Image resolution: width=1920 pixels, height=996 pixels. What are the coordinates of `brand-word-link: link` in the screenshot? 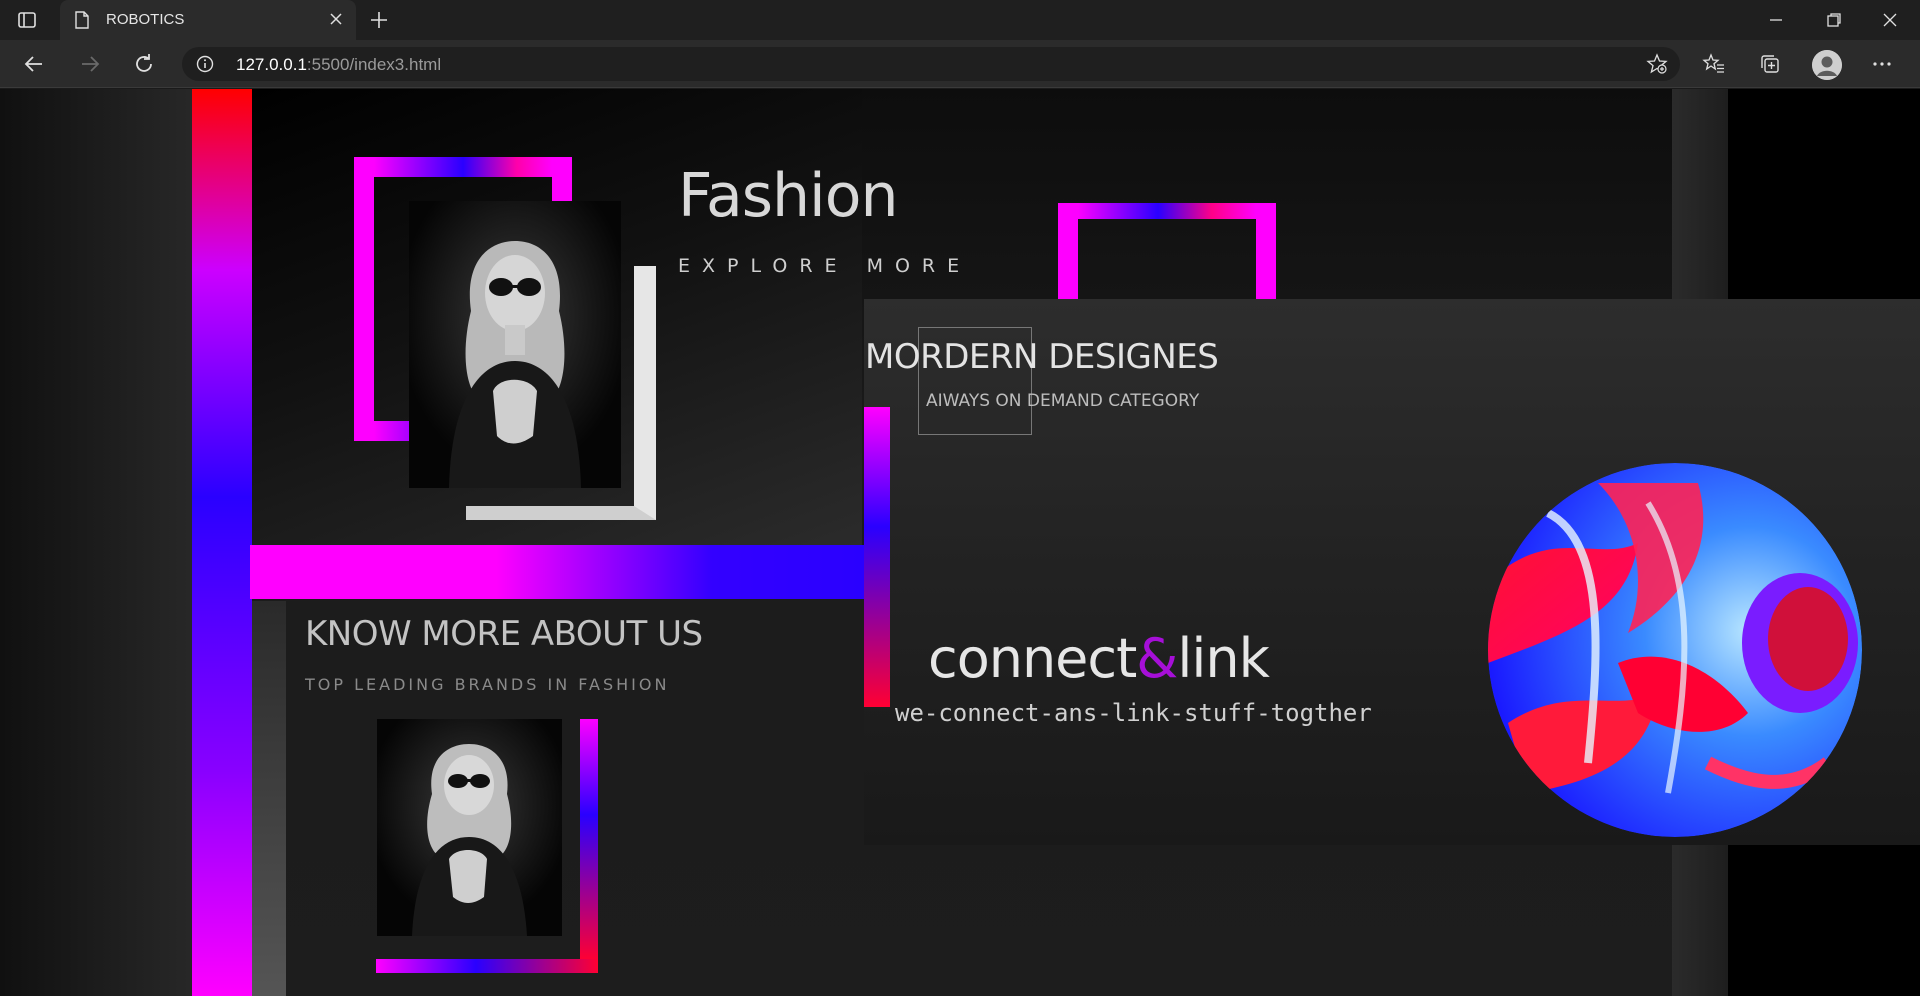 It's located at (1223, 658).